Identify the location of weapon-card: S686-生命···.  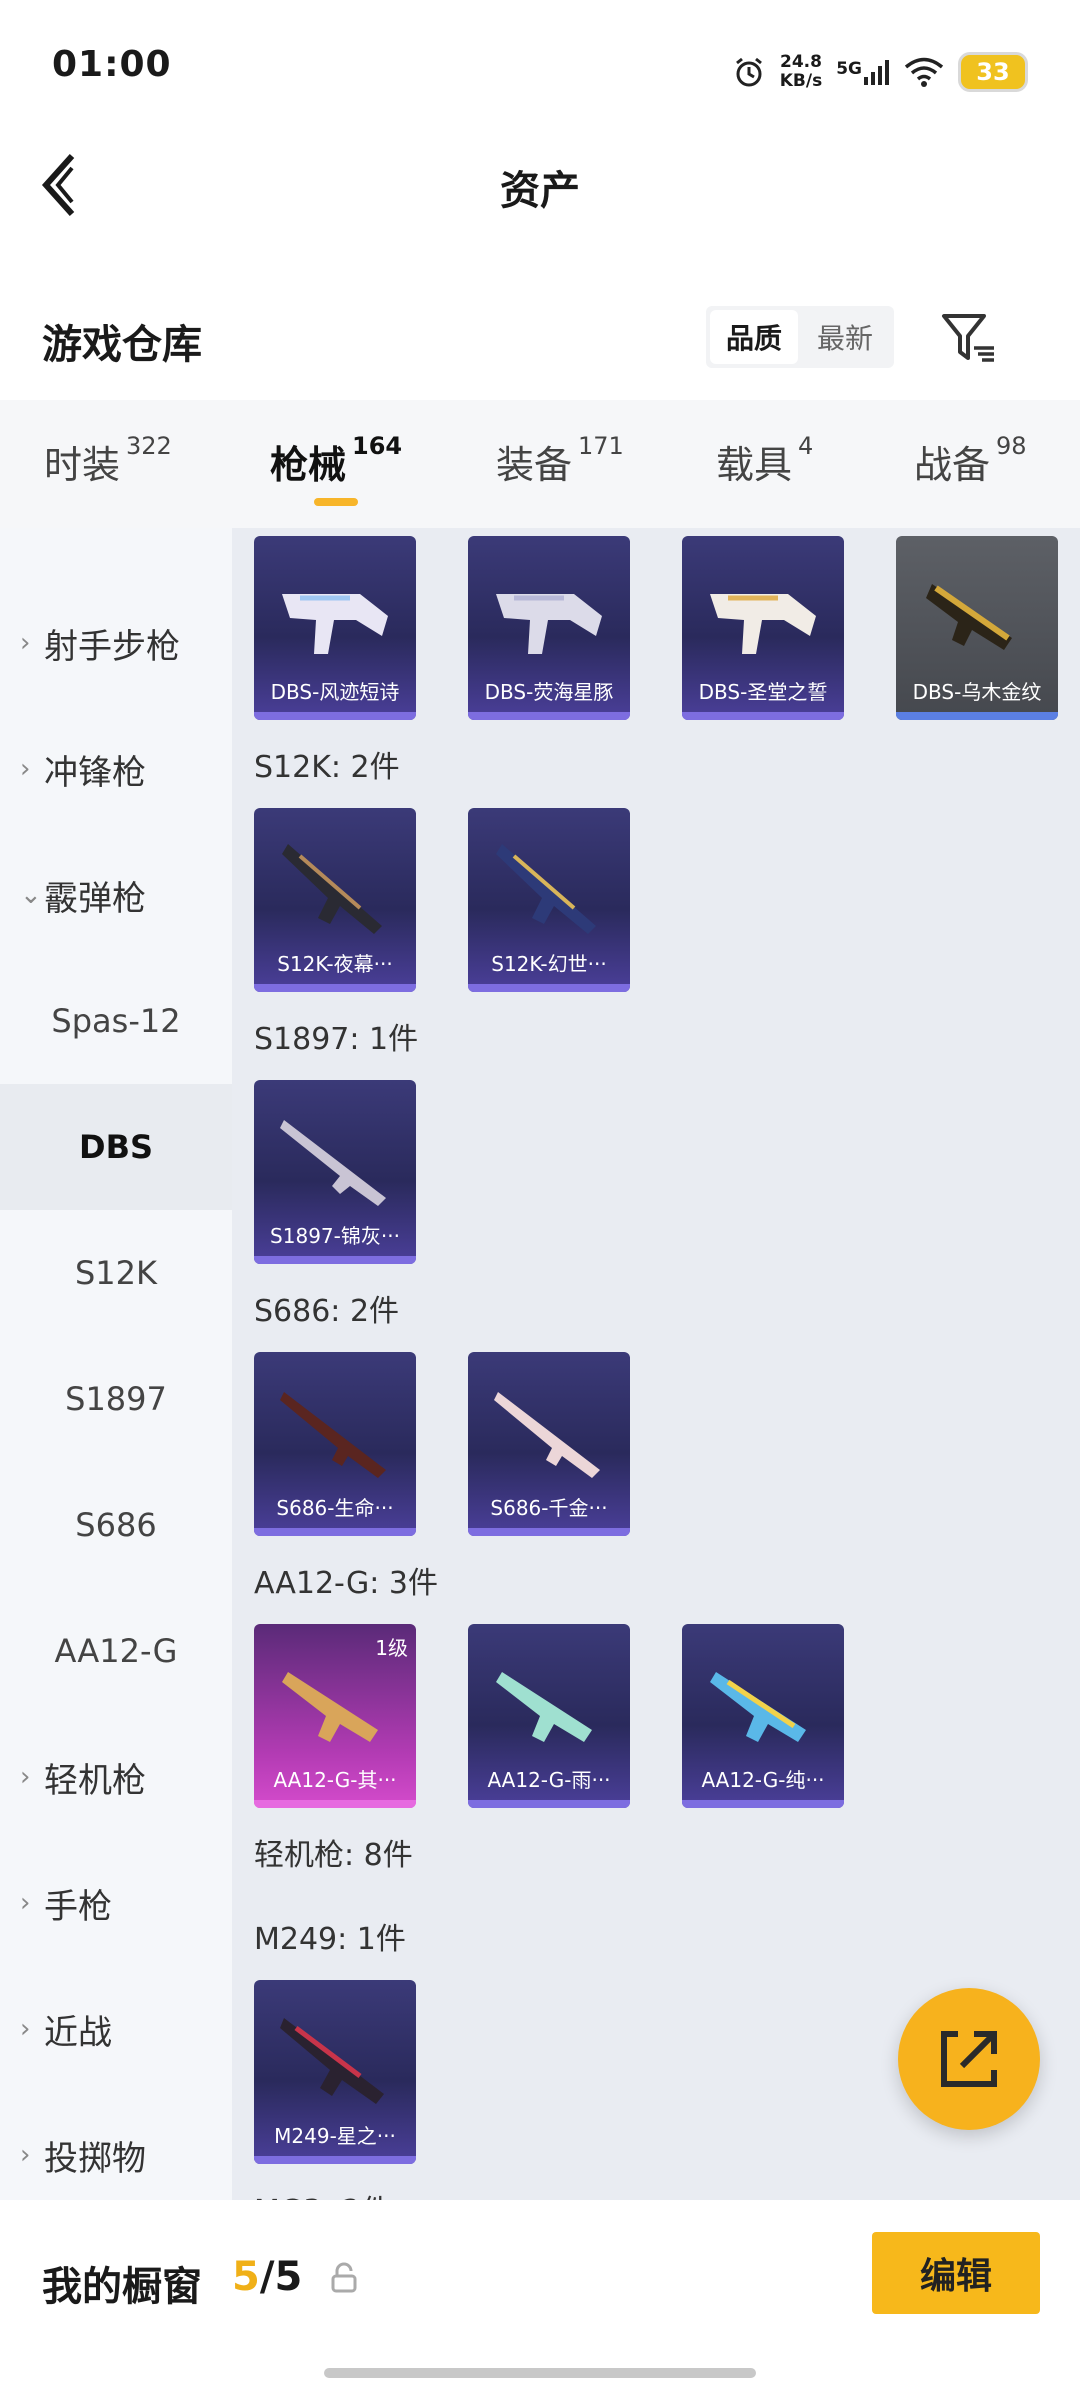
(335, 1444).